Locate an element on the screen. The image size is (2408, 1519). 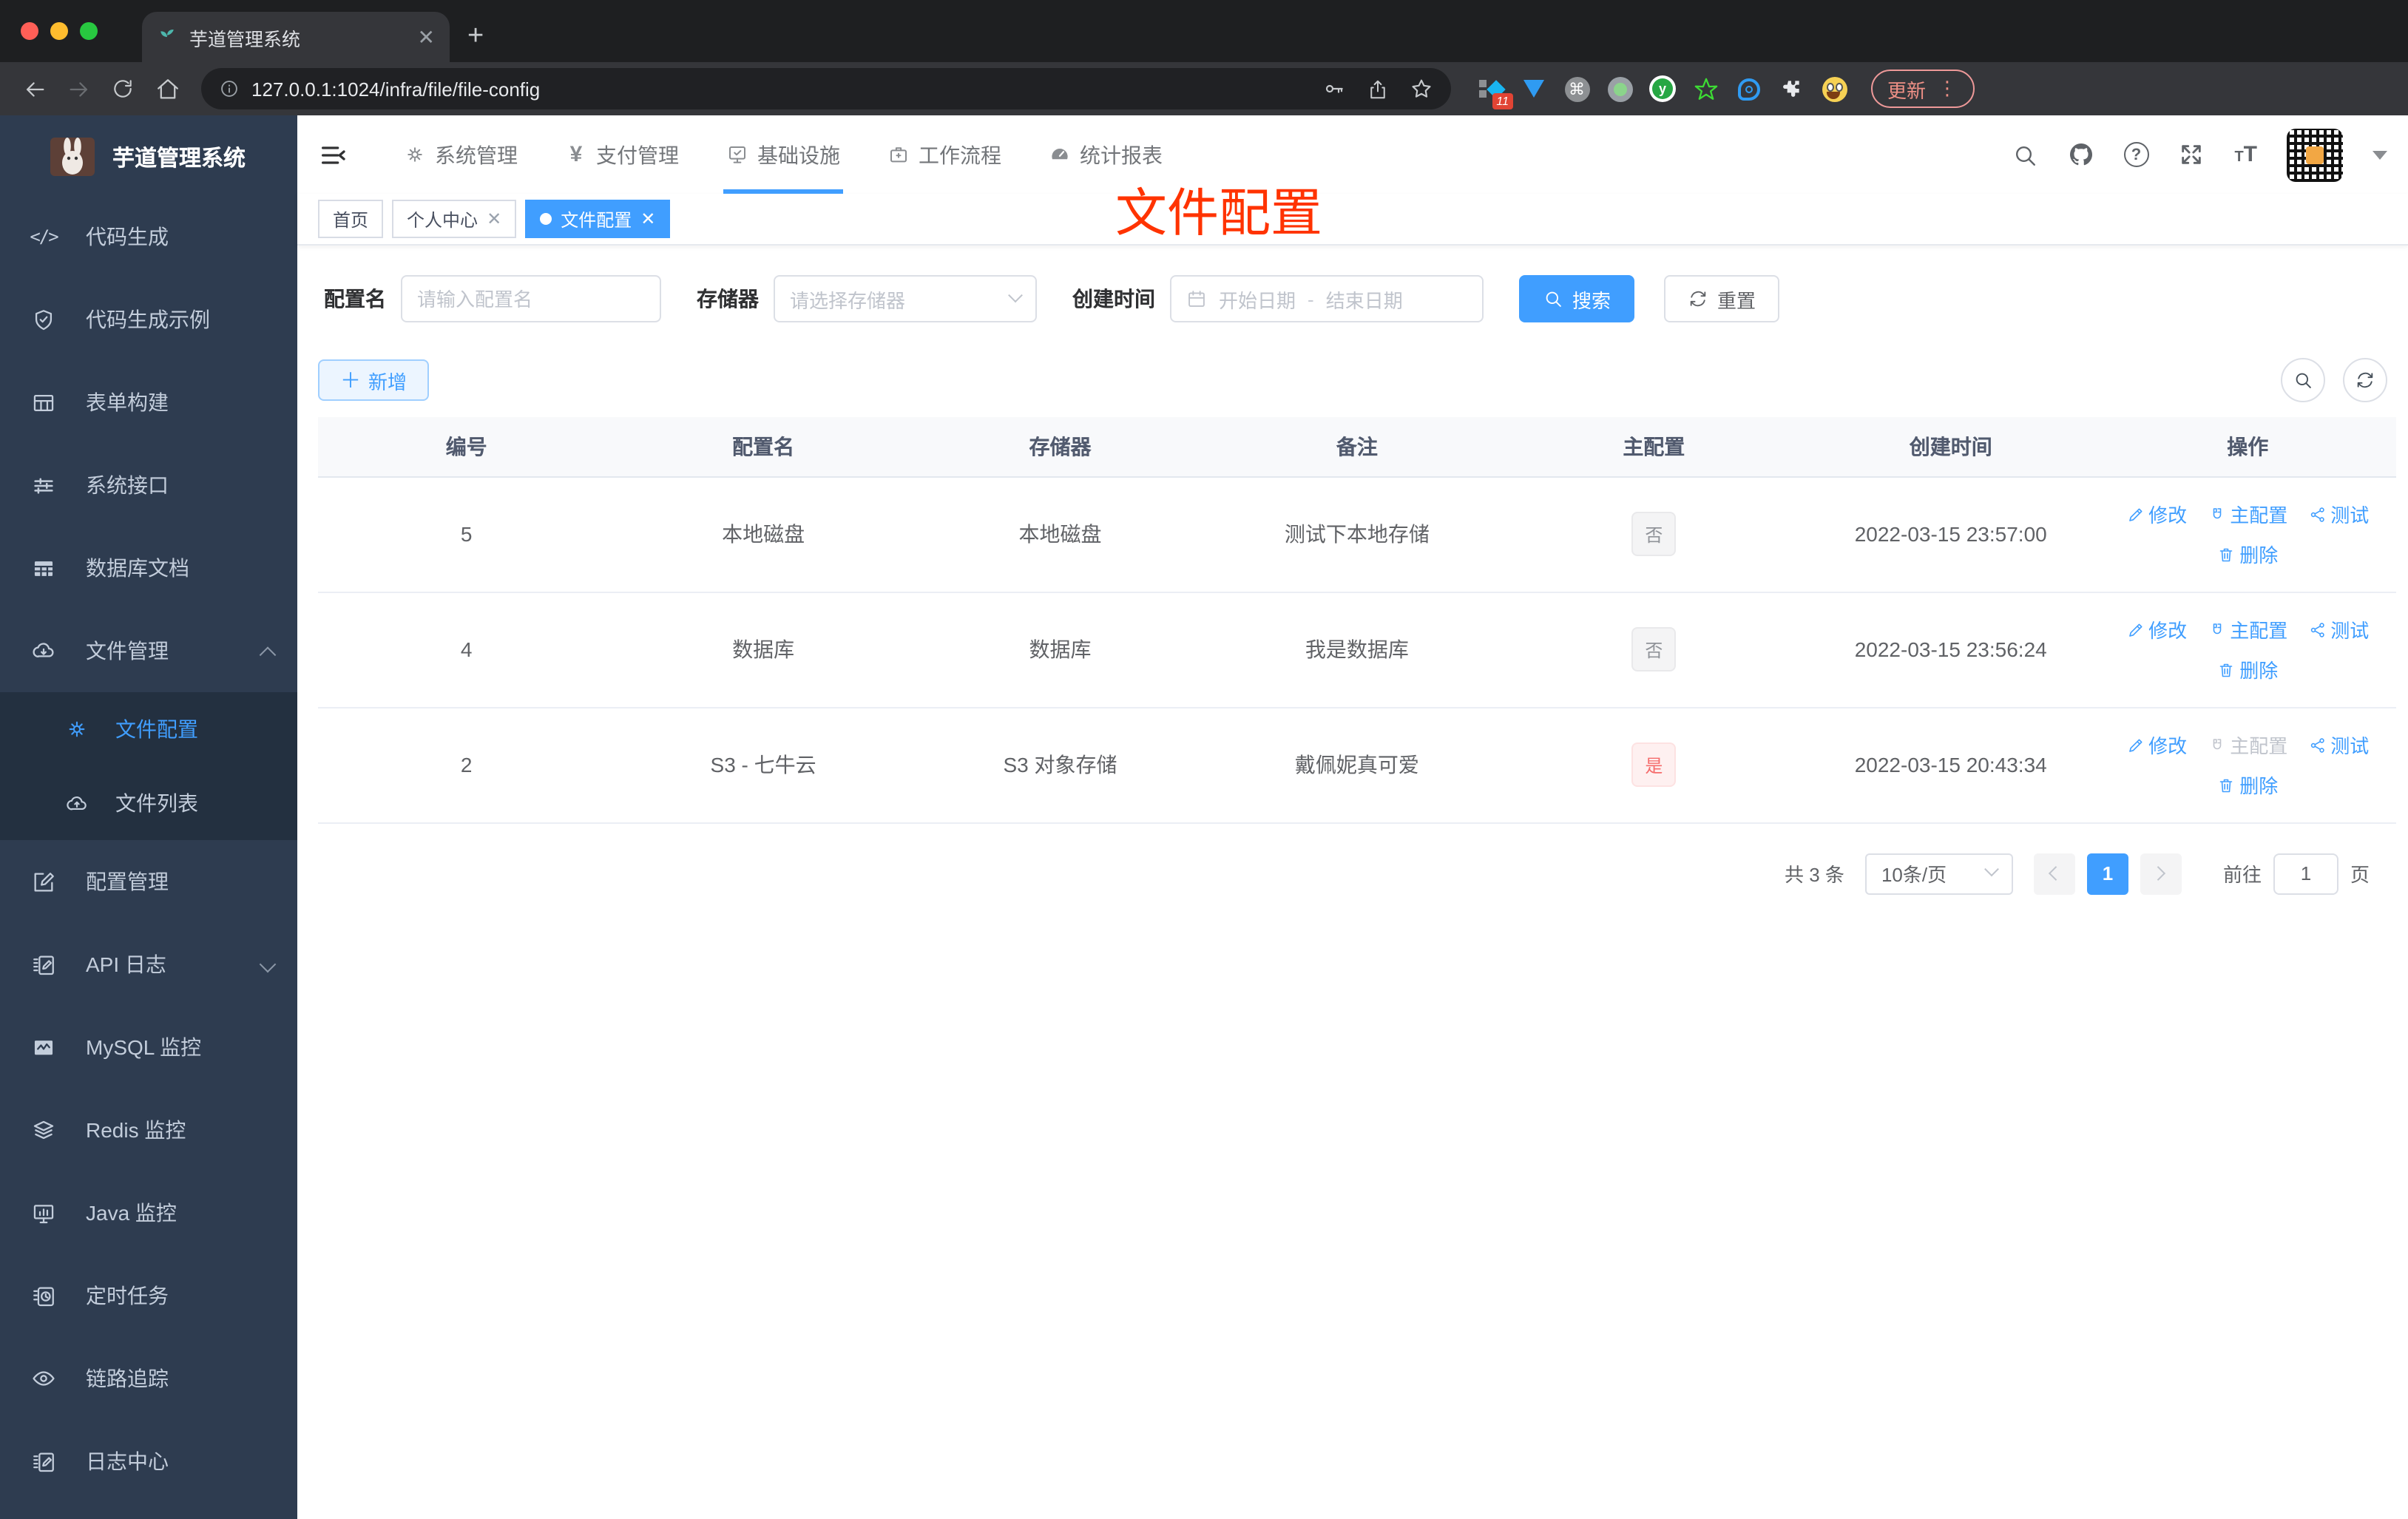
sidebar-item-config-management: 配置管理 is located at coordinates (148, 881).